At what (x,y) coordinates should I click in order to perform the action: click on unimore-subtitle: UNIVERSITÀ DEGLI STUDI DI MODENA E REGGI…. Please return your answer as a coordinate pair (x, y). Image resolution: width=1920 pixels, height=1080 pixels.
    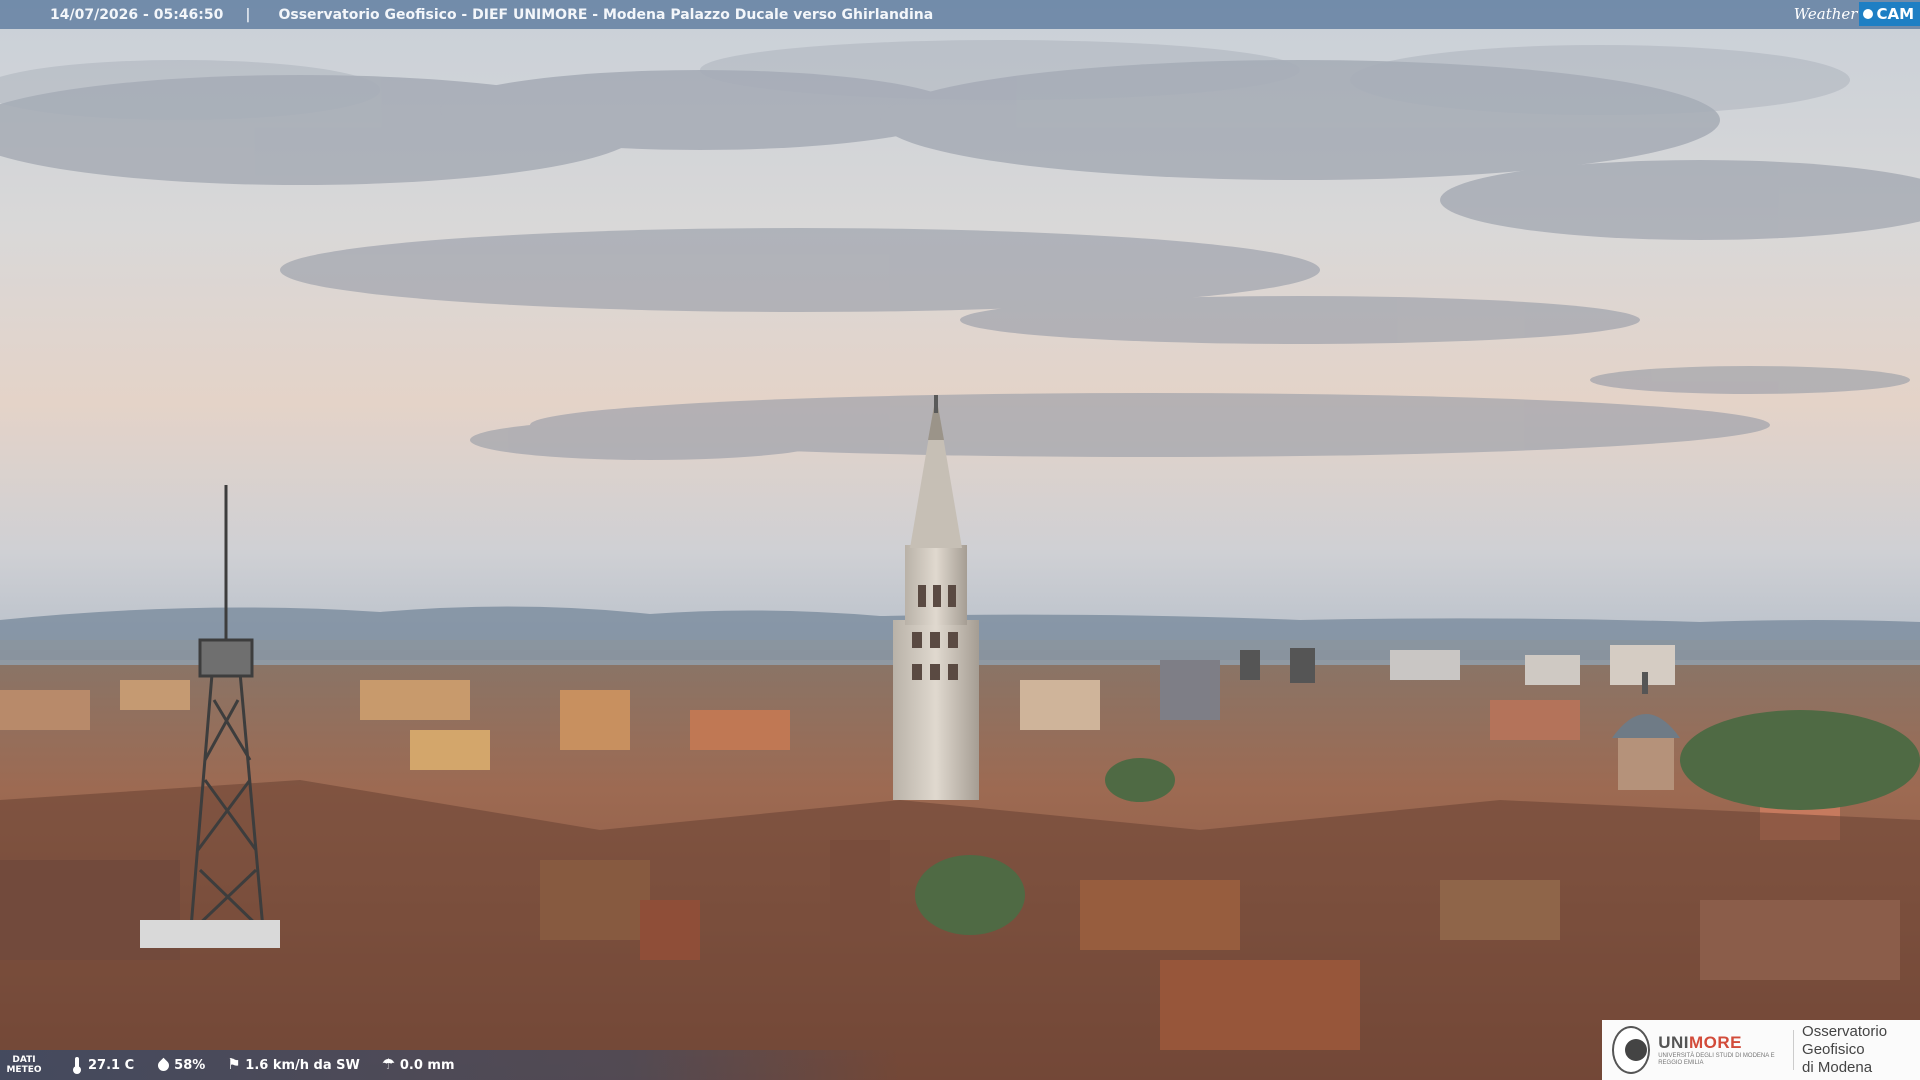
    Looking at the image, I should click on (1716, 1059).